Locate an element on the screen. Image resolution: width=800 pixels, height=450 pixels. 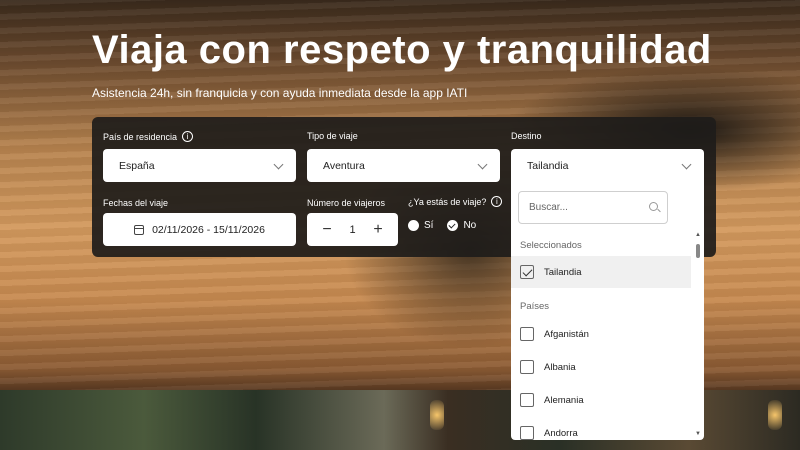
destination-value: Tailandia is located at coordinates (548, 165).